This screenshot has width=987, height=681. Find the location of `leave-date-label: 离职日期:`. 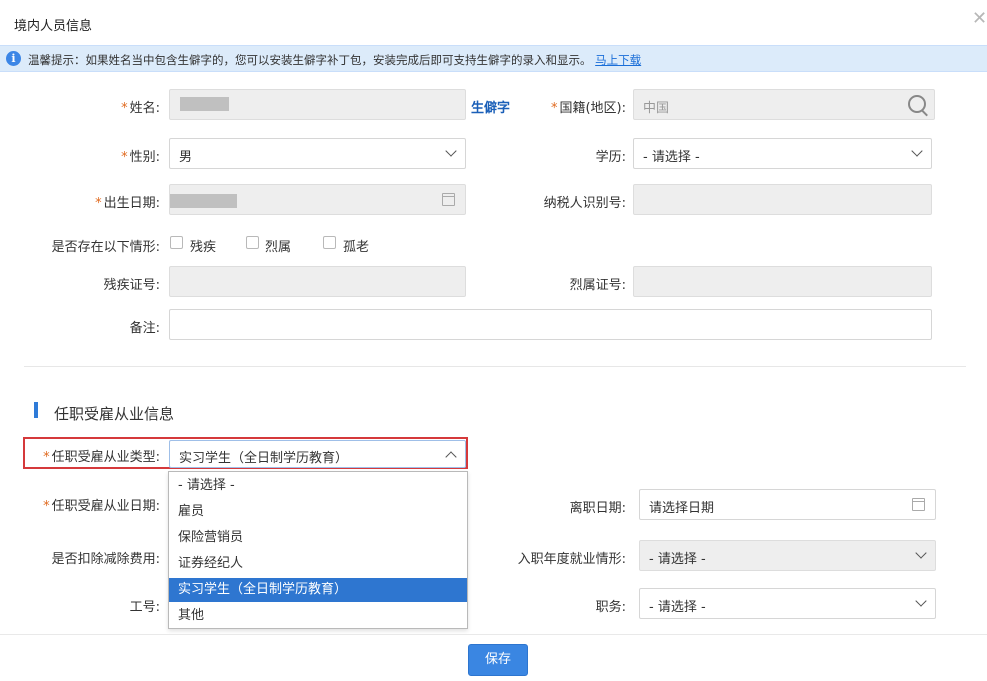

leave-date-label: 离职日期: is located at coordinates (597, 508).